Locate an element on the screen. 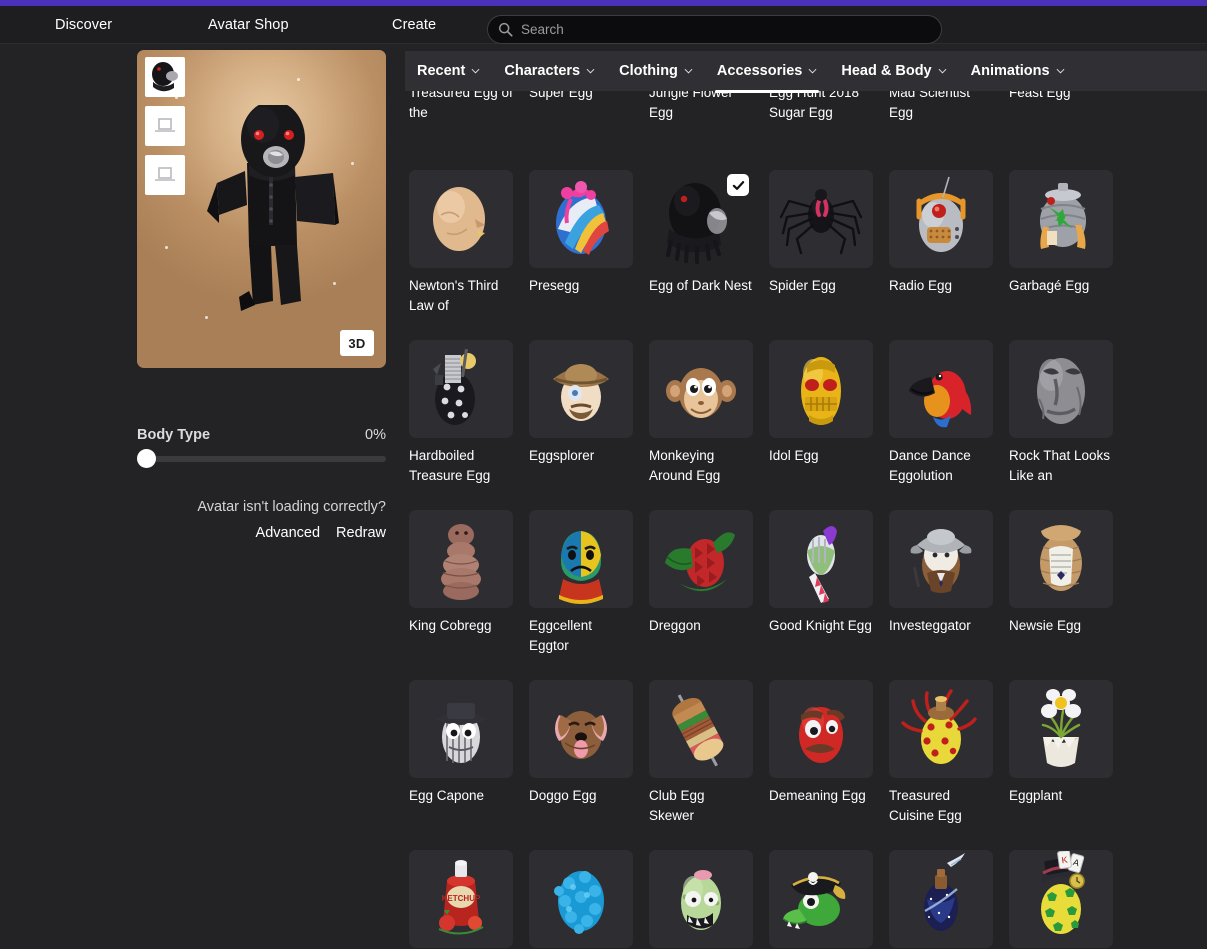 The height and width of the screenshot is (949, 1207). redraw-link: Redraw is located at coordinates (361, 533).